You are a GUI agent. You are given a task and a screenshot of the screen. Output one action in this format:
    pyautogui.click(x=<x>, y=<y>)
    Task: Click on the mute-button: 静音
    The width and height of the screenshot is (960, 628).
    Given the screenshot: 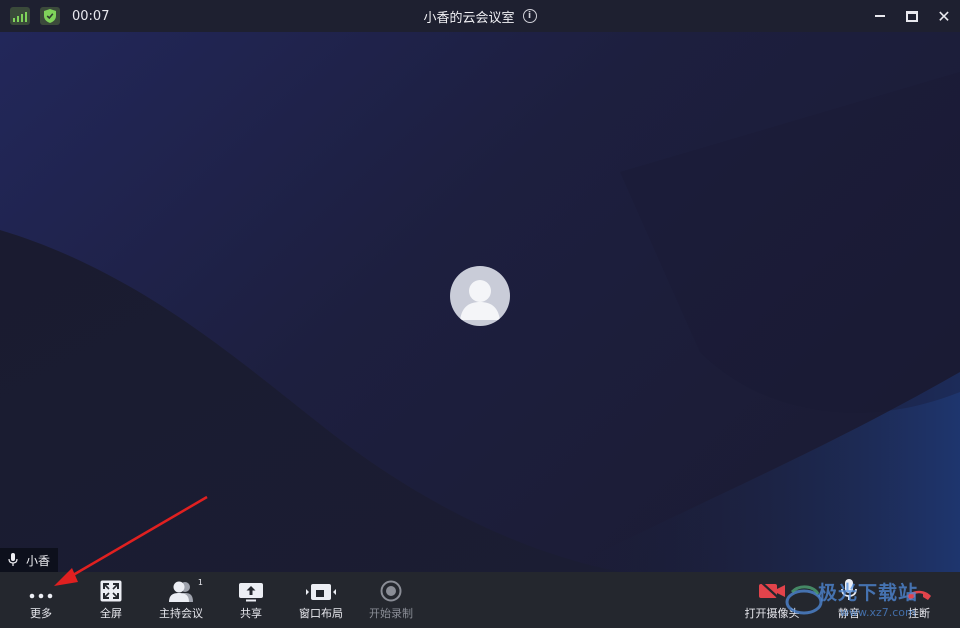 What is the action you would take?
    pyautogui.click(x=849, y=600)
    